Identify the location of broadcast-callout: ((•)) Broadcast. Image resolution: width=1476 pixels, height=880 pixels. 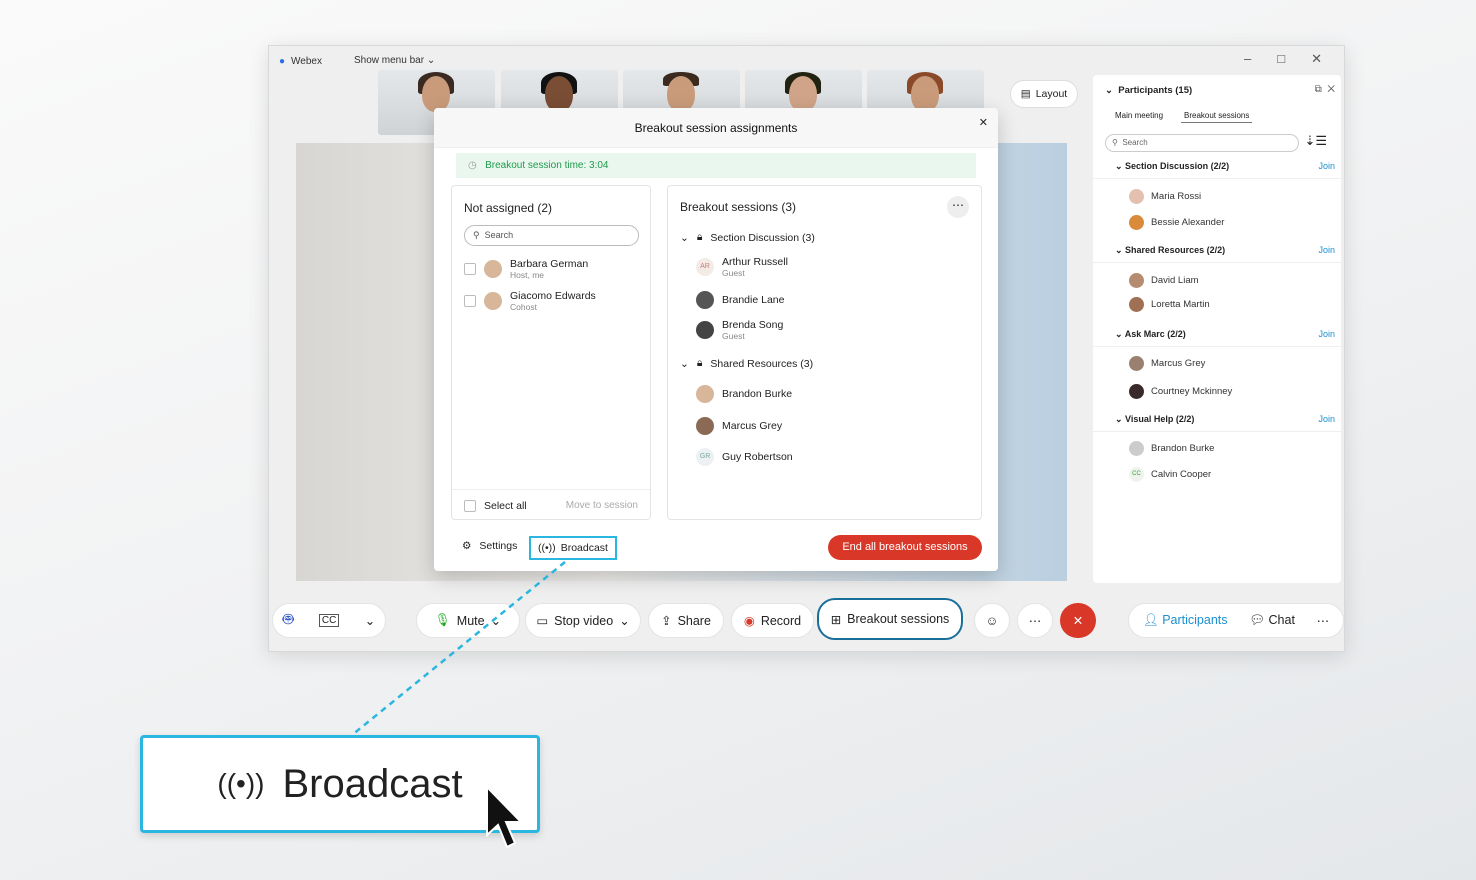
(340, 784).